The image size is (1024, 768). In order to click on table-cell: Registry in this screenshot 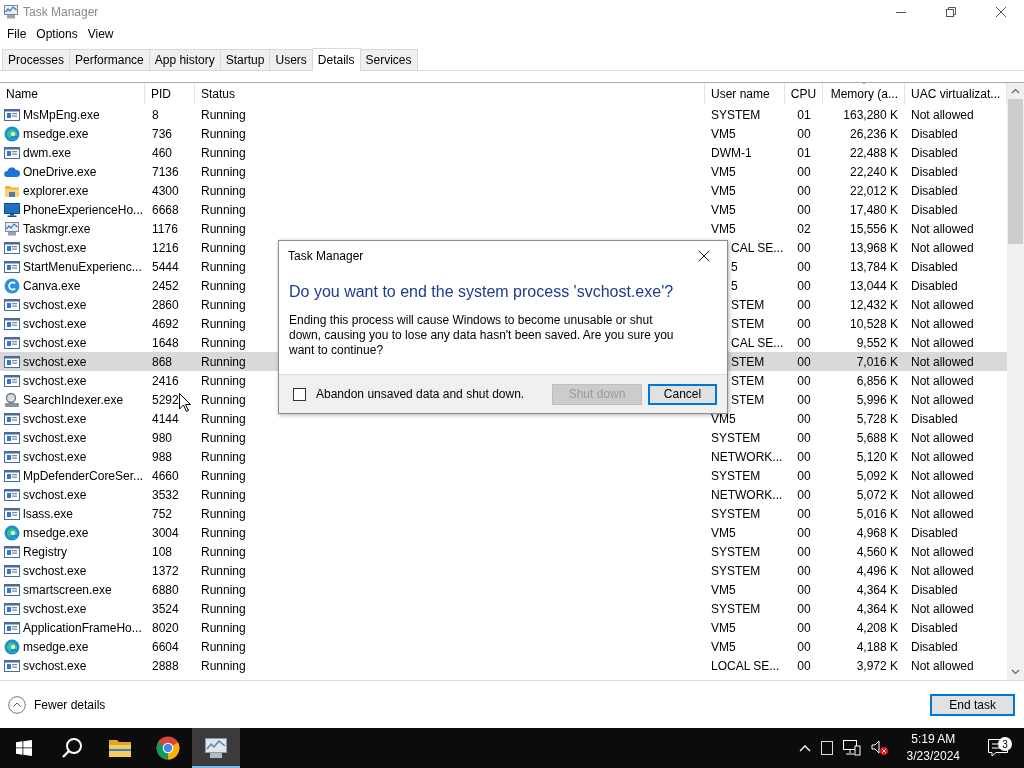, I will do `click(45, 551)`.